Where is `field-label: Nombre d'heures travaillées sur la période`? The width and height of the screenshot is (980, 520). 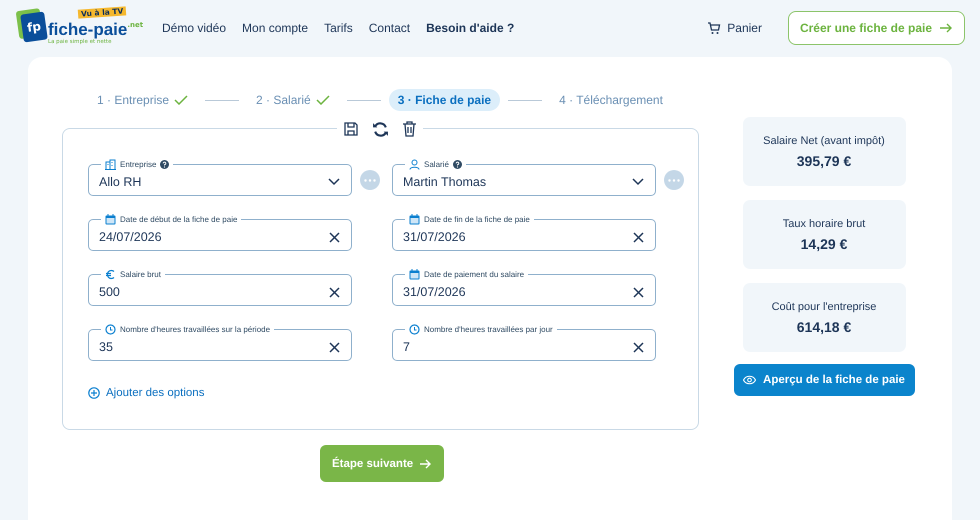
field-label: Nombre d'heures travaillées sur la période is located at coordinates (195, 329).